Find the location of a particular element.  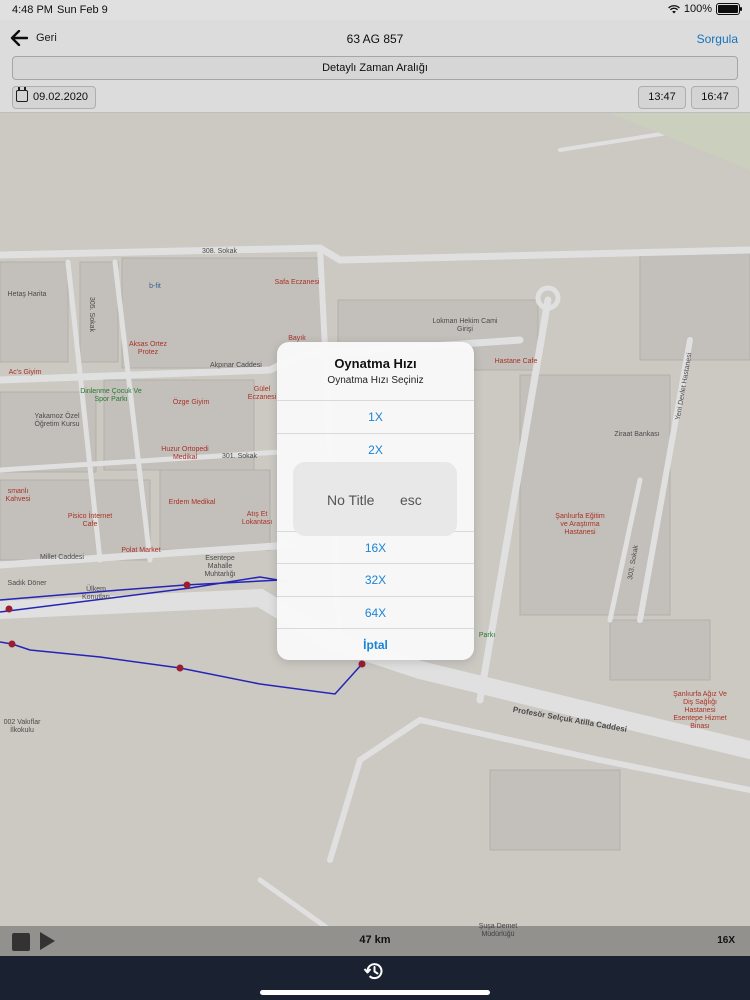

sheet-subtitle: Oynatma Hızı Seçiniz is located at coordinates (375, 380).